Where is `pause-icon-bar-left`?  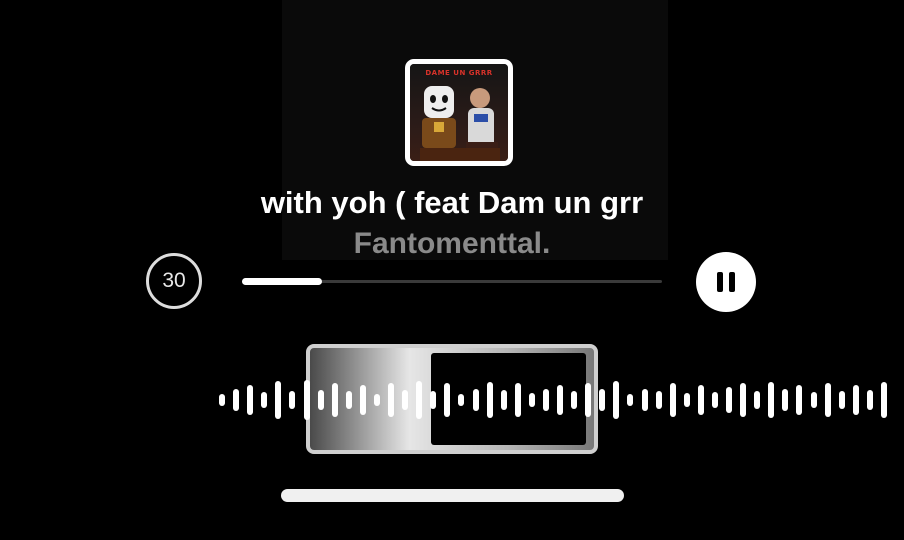
pause-icon-bar-left is located at coordinates (720, 282).